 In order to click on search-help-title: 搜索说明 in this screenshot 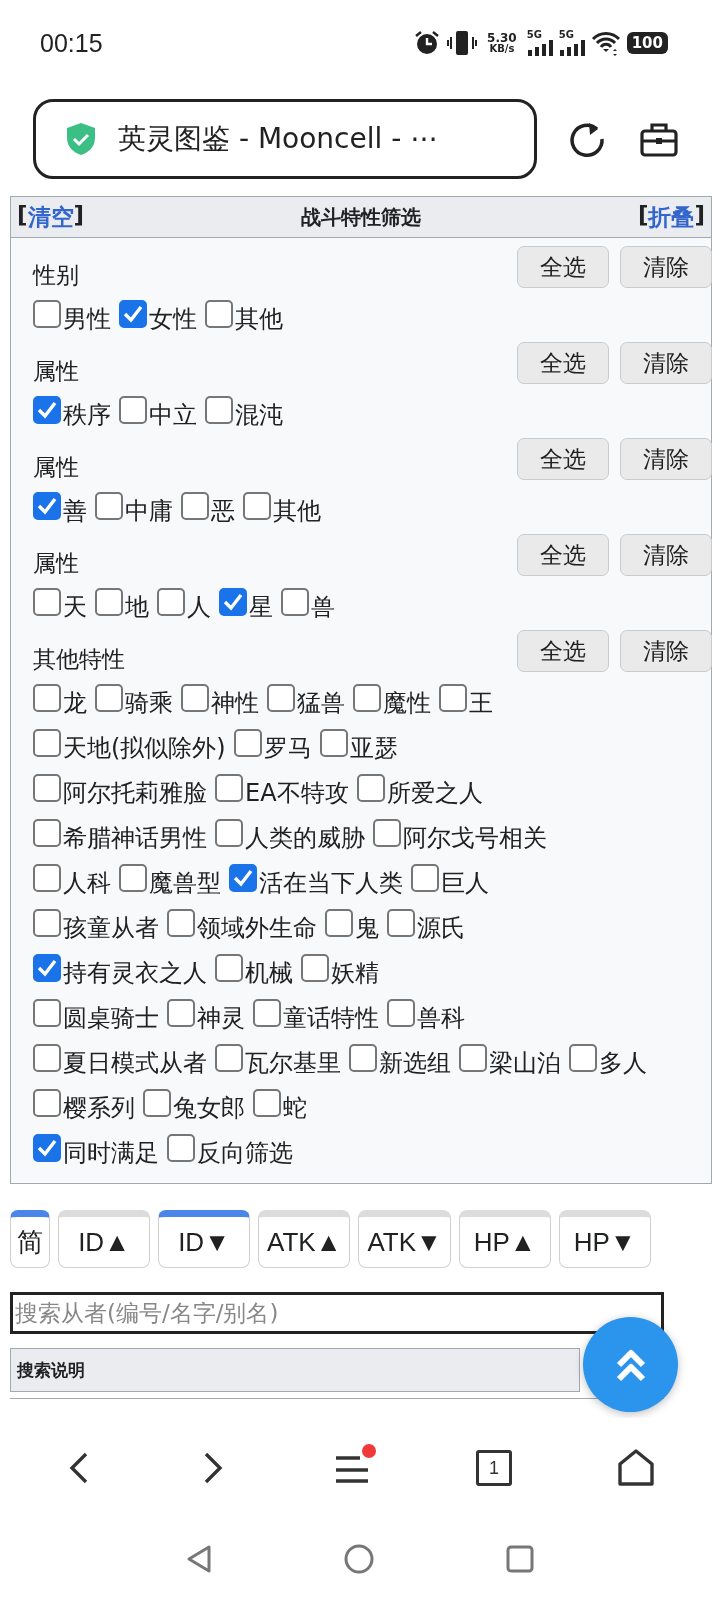, I will do `click(51, 1370)`.